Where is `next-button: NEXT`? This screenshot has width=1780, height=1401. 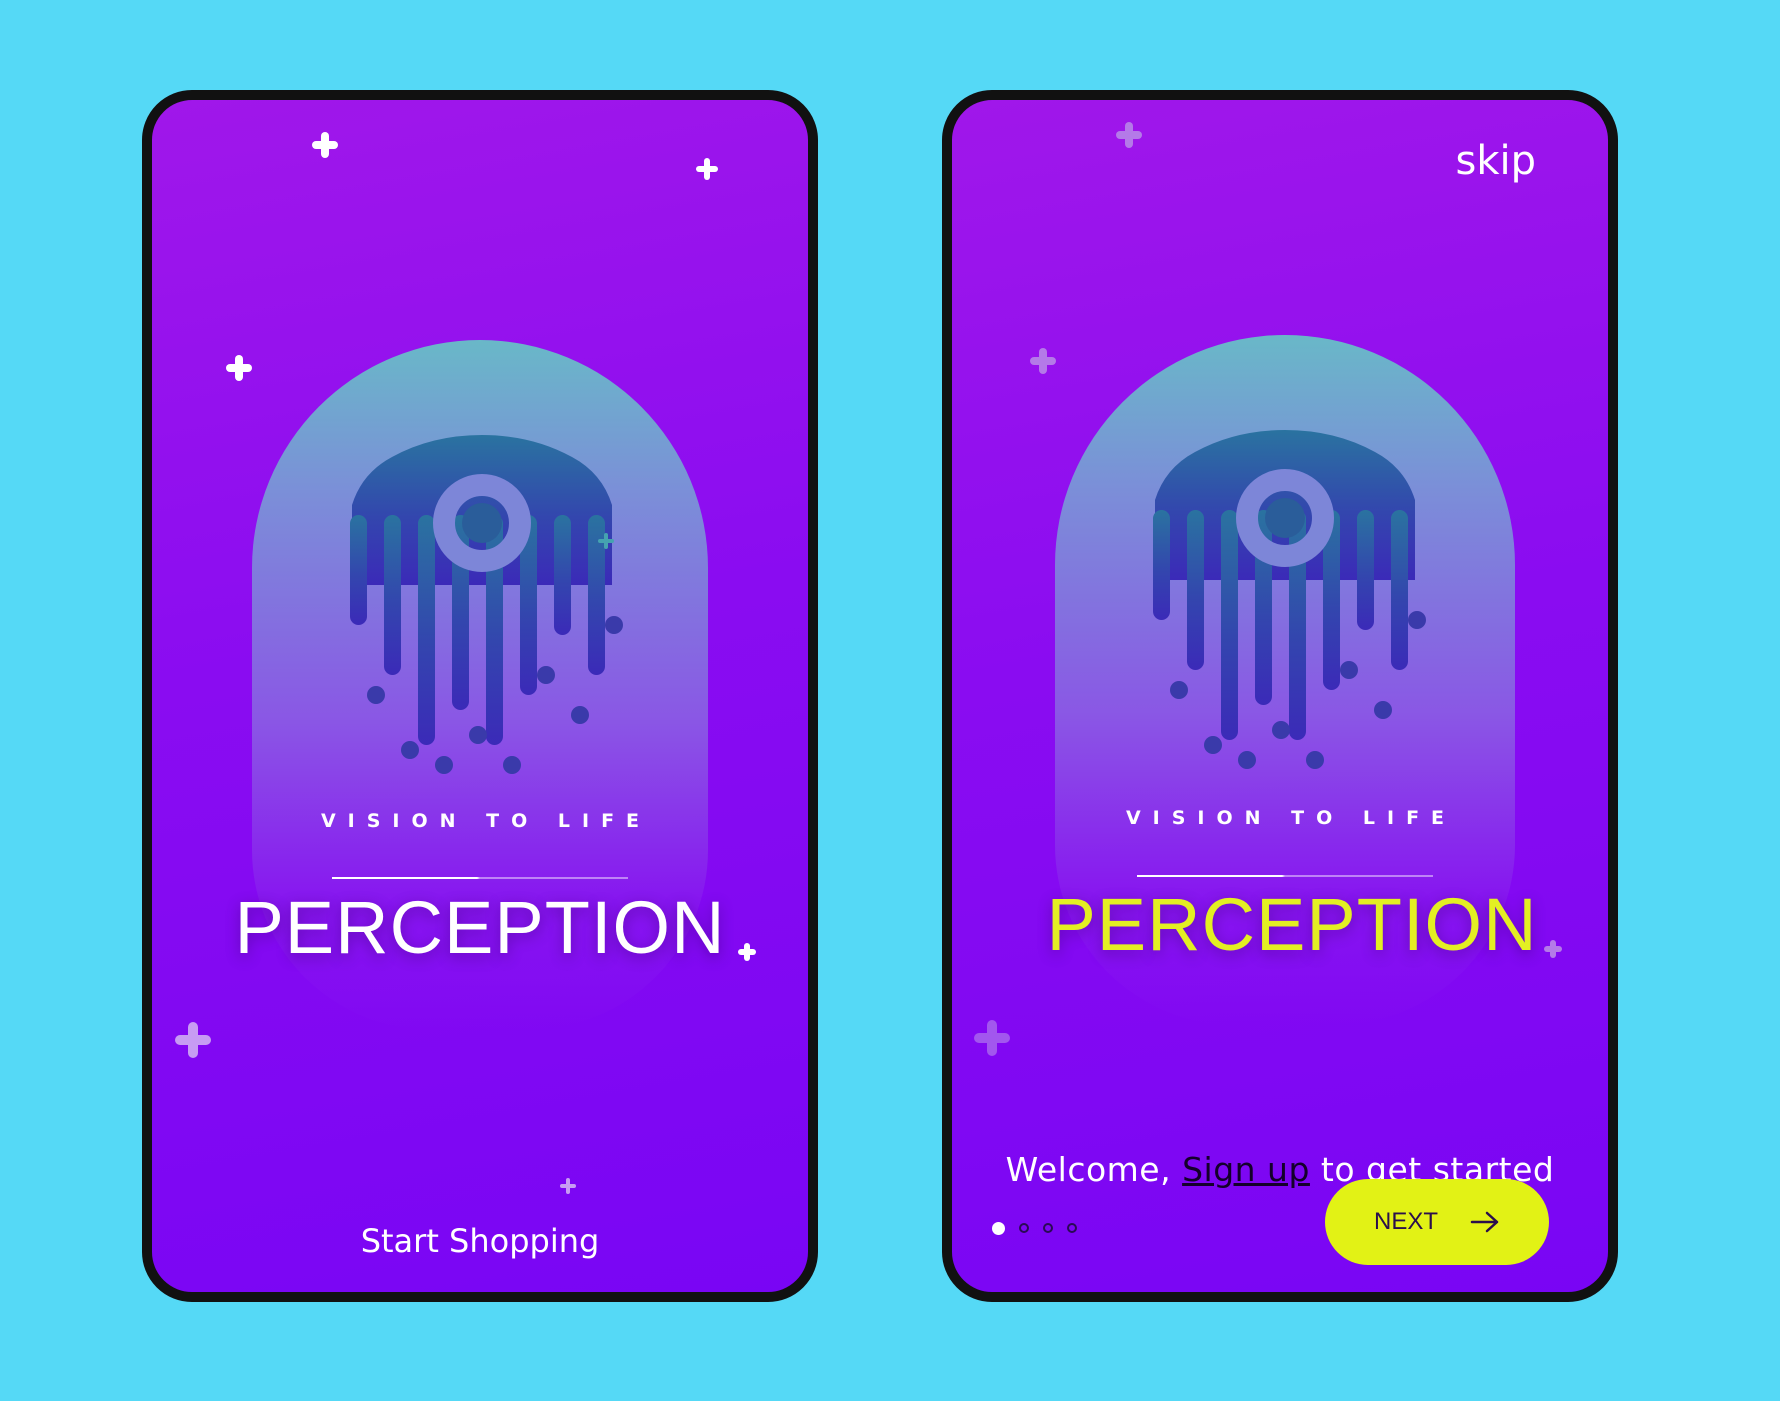 next-button: NEXT is located at coordinates (1437, 1222).